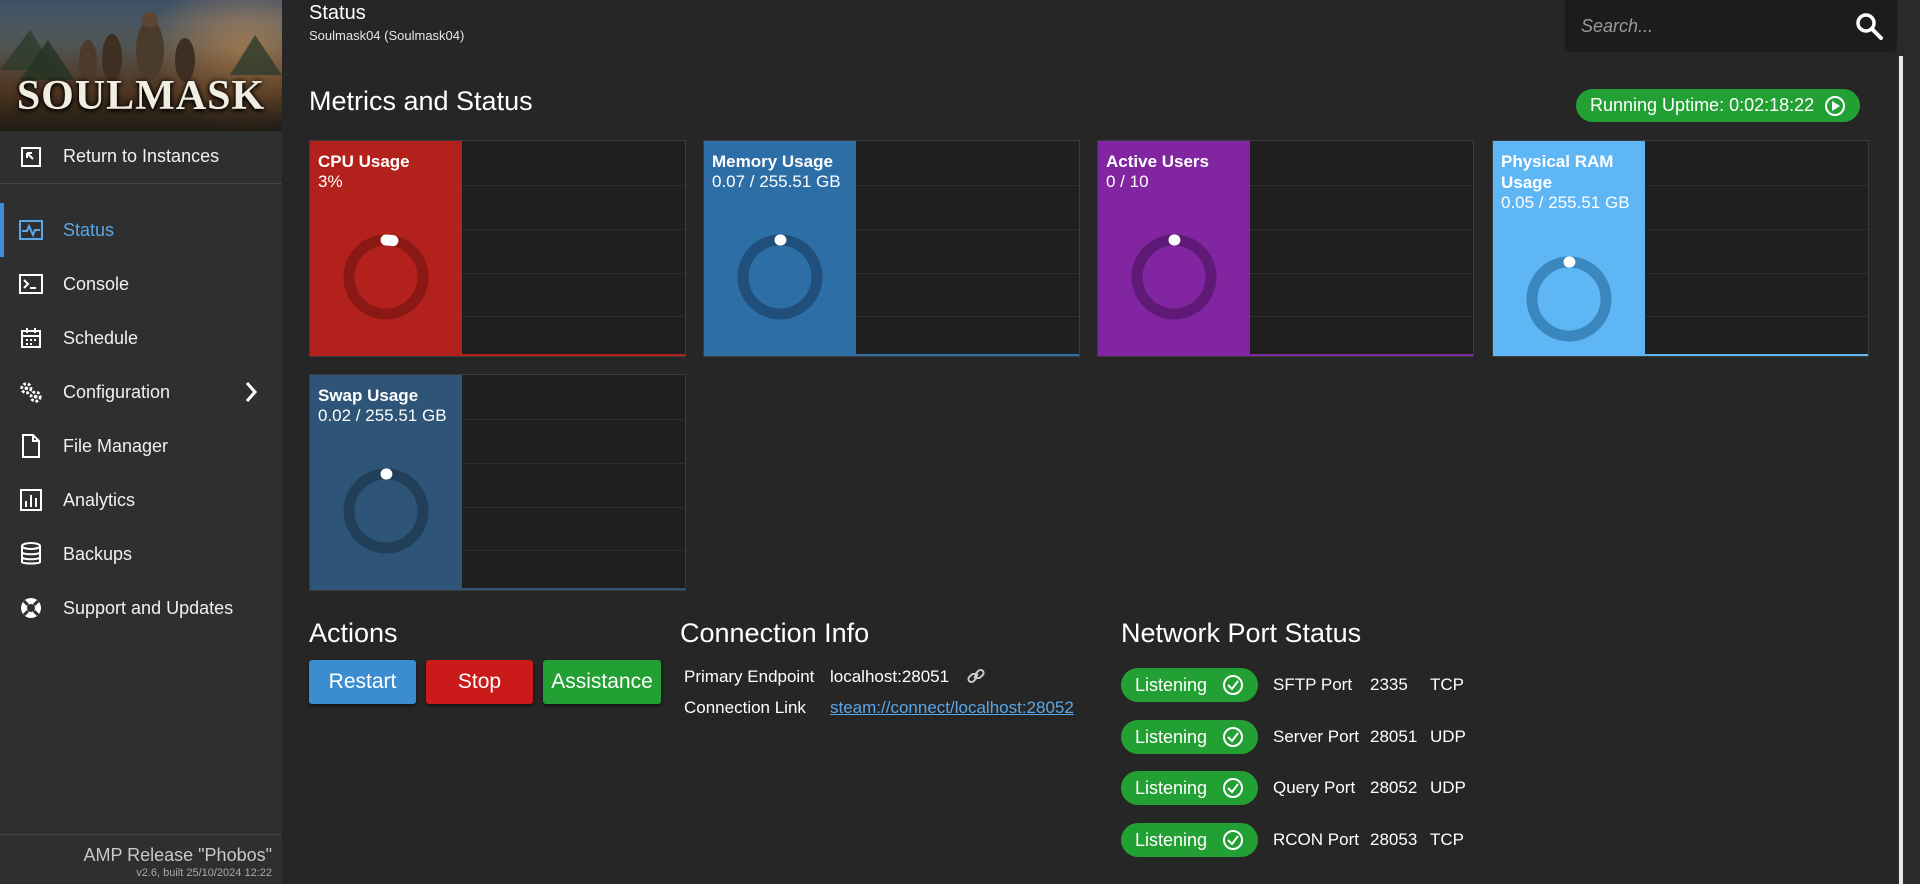 Image resolution: width=1920 pixels, height=884 pixels. Describe the element at coordinates (31, 157) in the screenshot. I see `return-icon` at that location.